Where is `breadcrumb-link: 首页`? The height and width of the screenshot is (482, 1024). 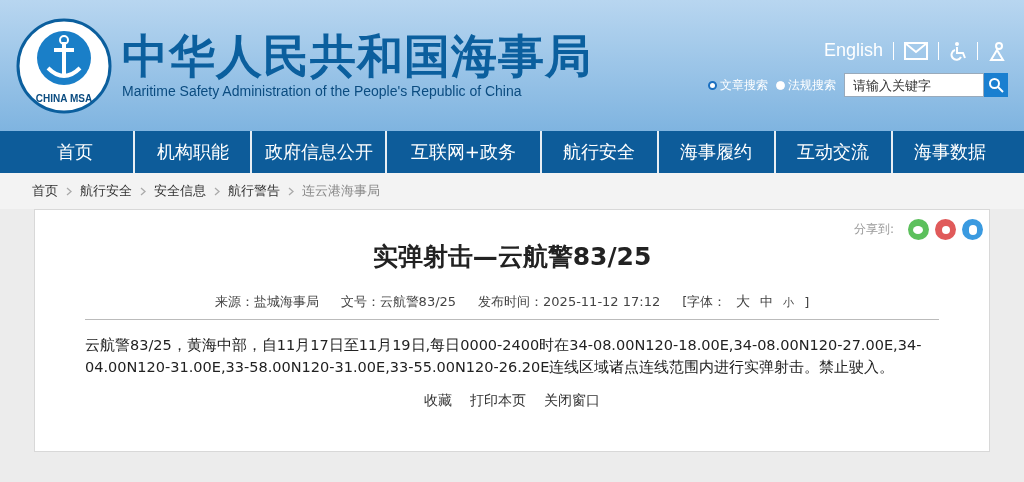 breadcrumb-link: 首页 is located at coordinates (45, 191).